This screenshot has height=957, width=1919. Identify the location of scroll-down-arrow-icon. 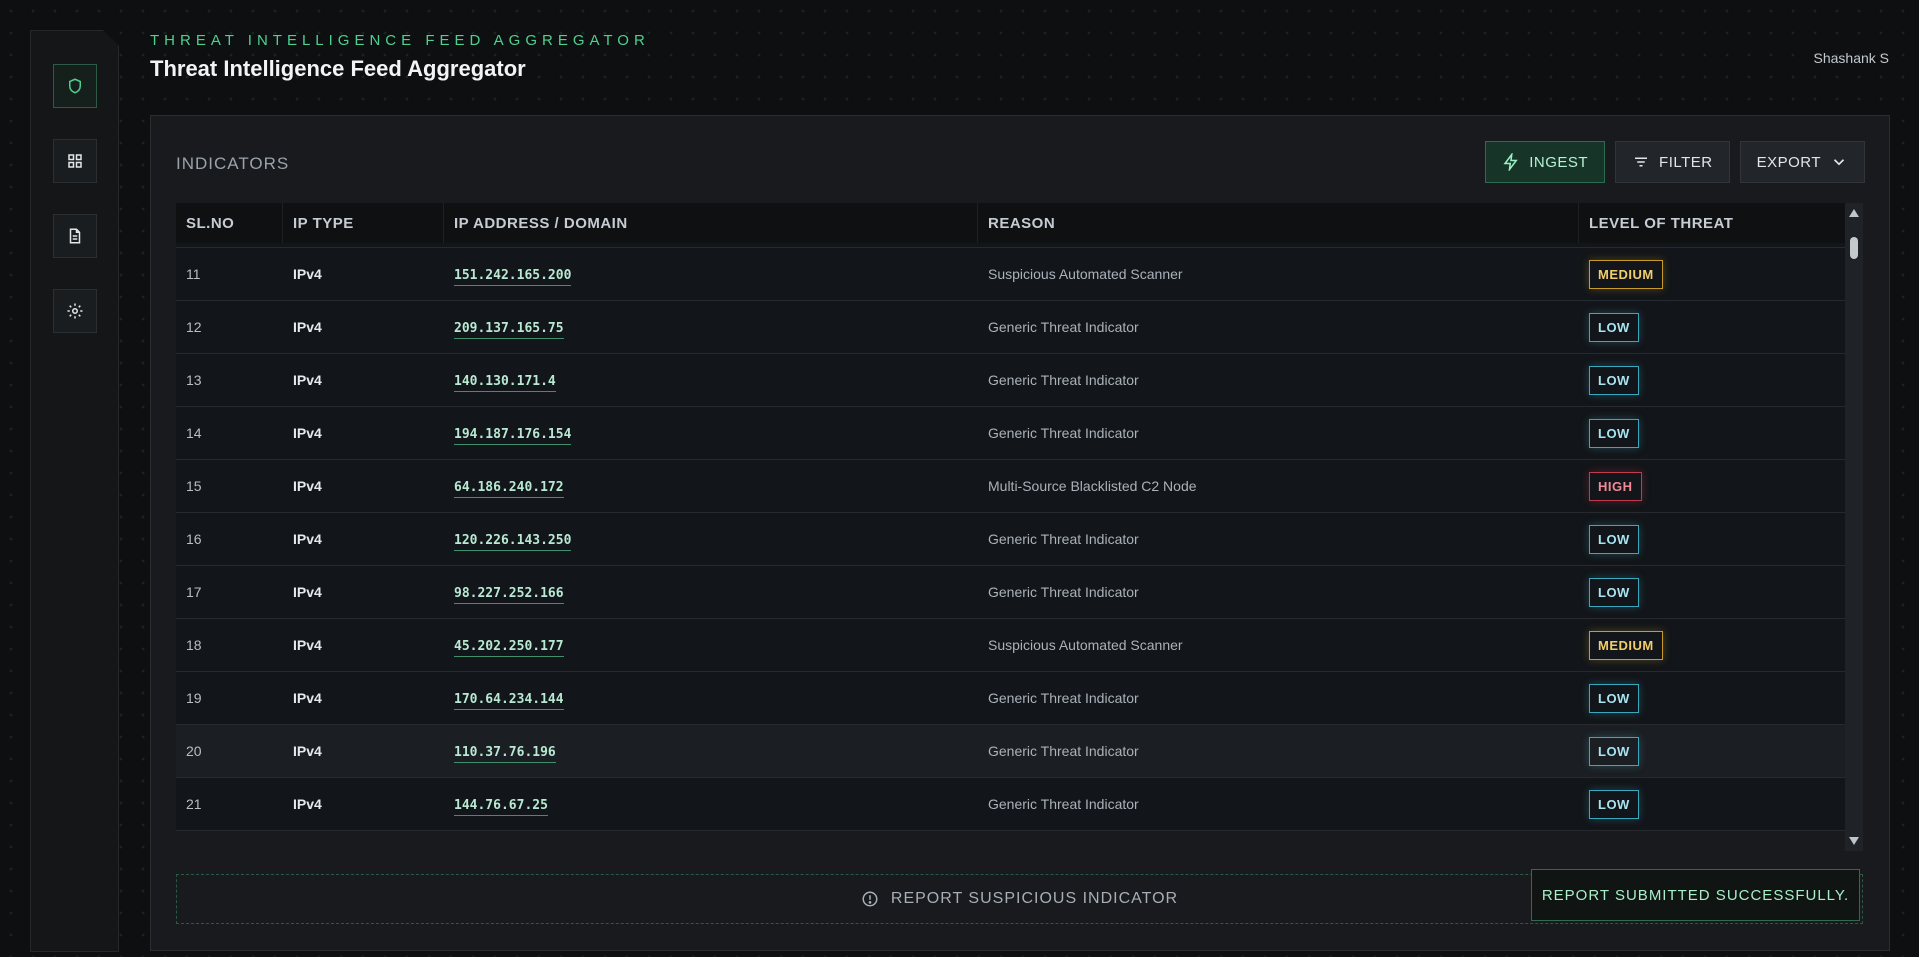
(1854, 841).